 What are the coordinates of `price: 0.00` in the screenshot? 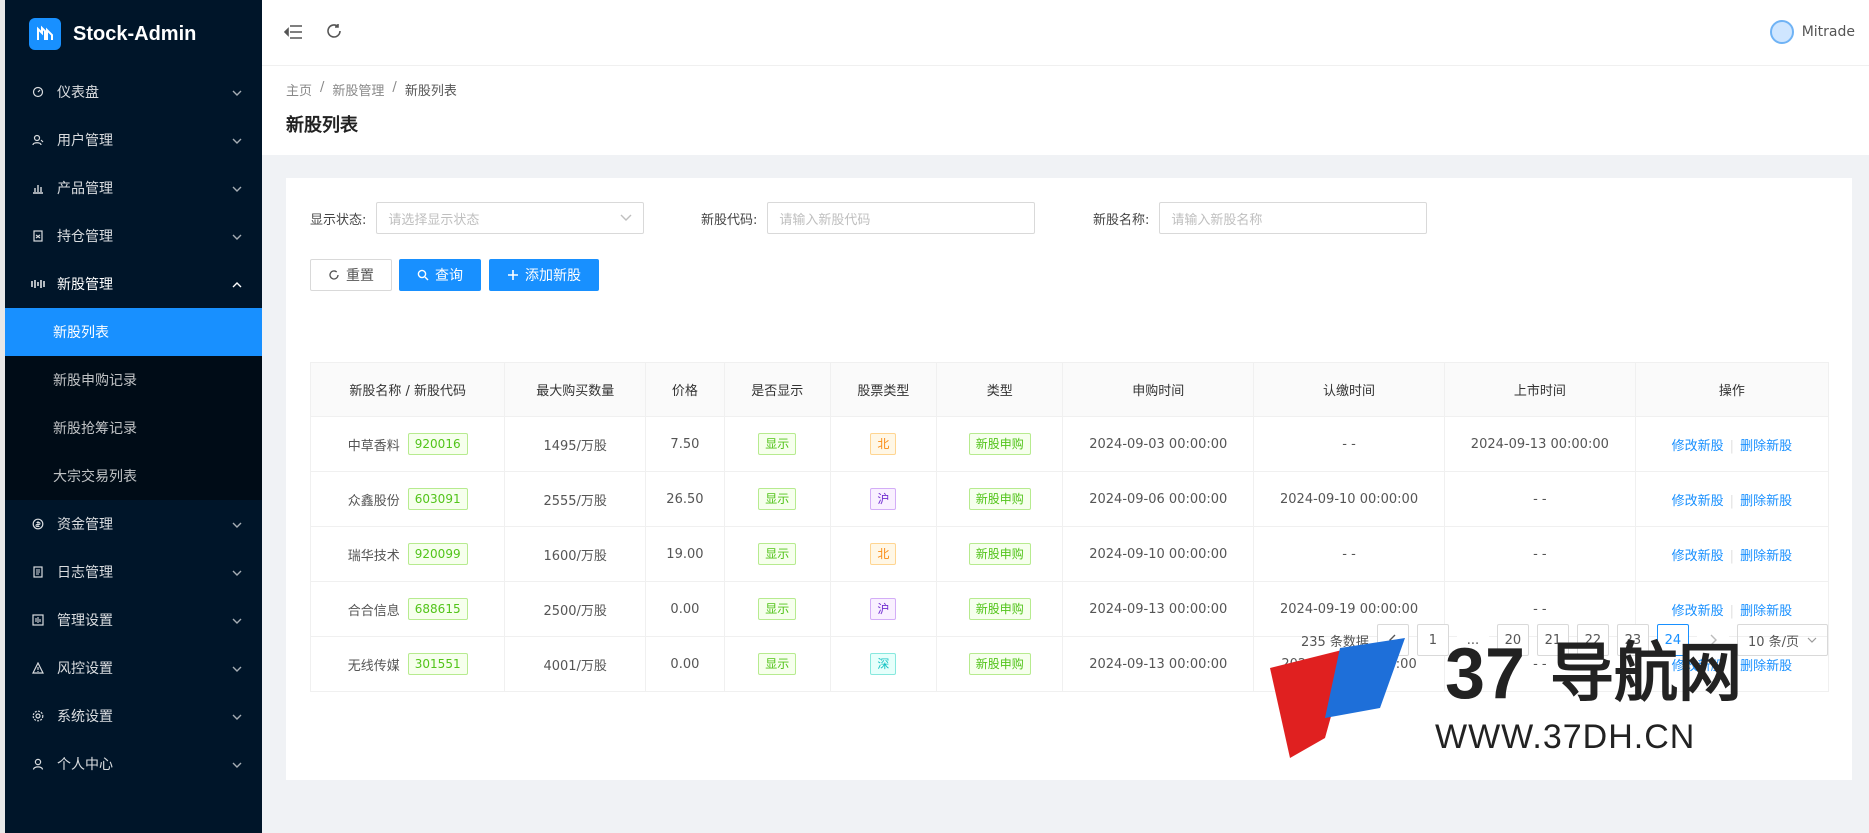 It's located at (685, 664).